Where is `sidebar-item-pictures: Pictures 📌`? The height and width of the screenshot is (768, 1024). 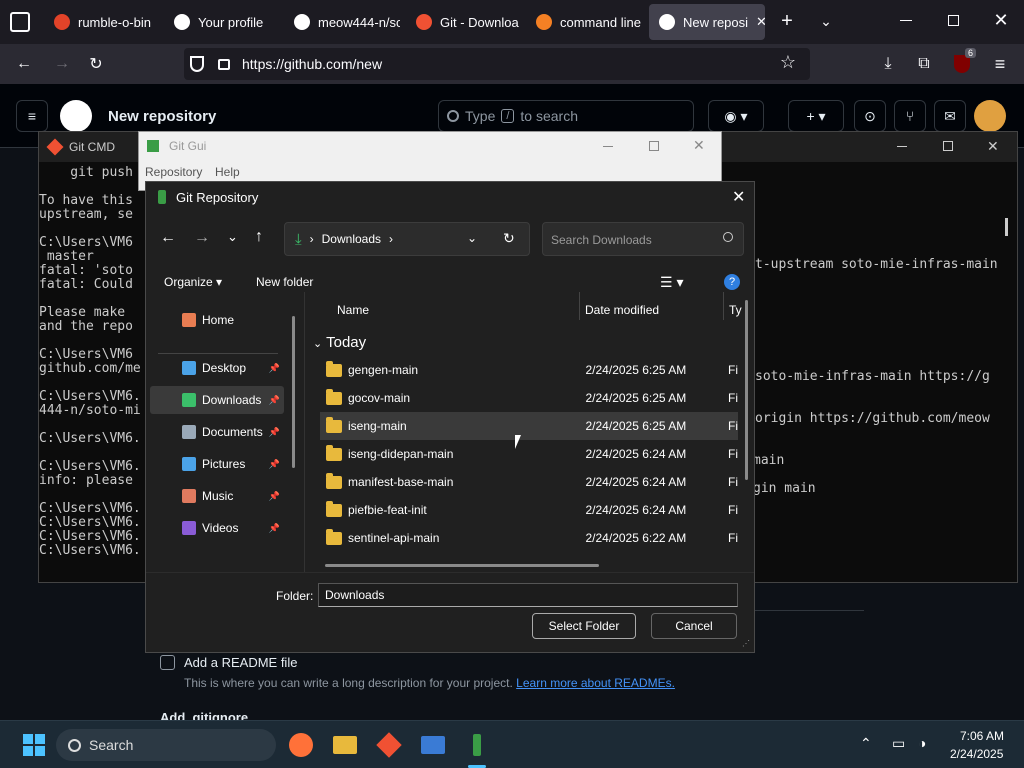 sidebar-item-pictures: Pictures 📌 is located at coordinates (217, 464).